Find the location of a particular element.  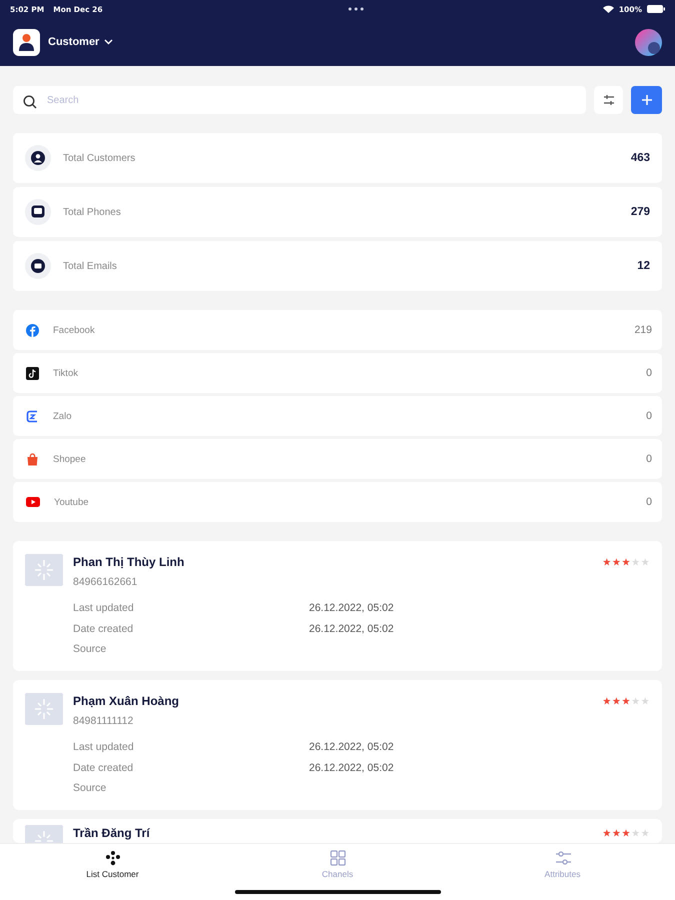

stat-label: Total Phones is located at coordinates (92, 212).